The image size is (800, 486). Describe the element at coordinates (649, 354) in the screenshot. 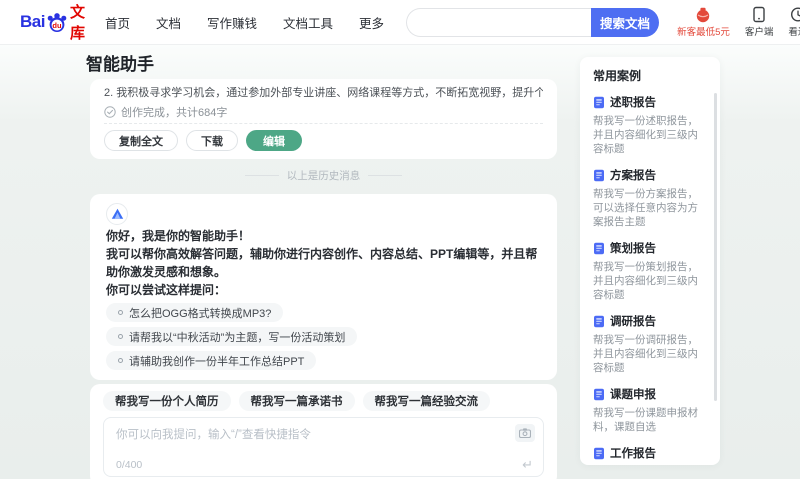

I see `use-case-description: 帮我写一份调研报告，并且内容细化到三级内容标题` at that location.